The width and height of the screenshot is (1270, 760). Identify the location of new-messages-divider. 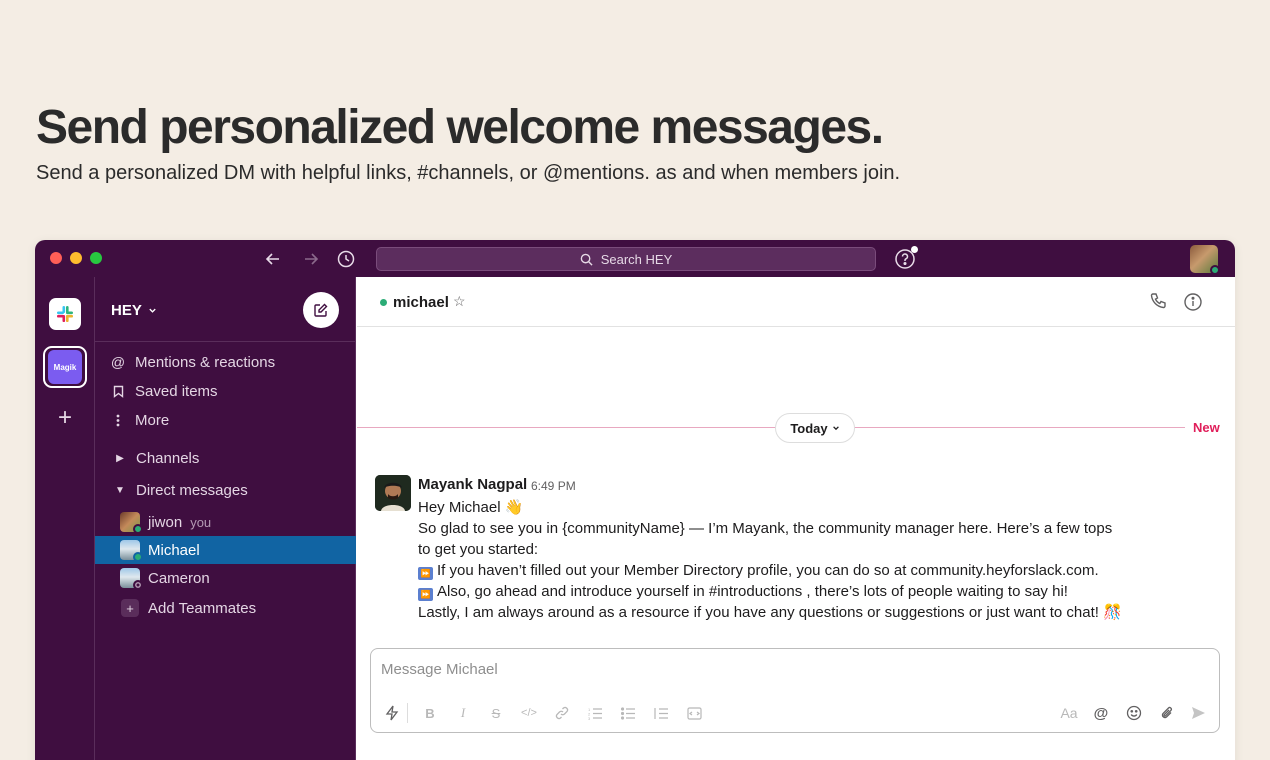
(771, 427).